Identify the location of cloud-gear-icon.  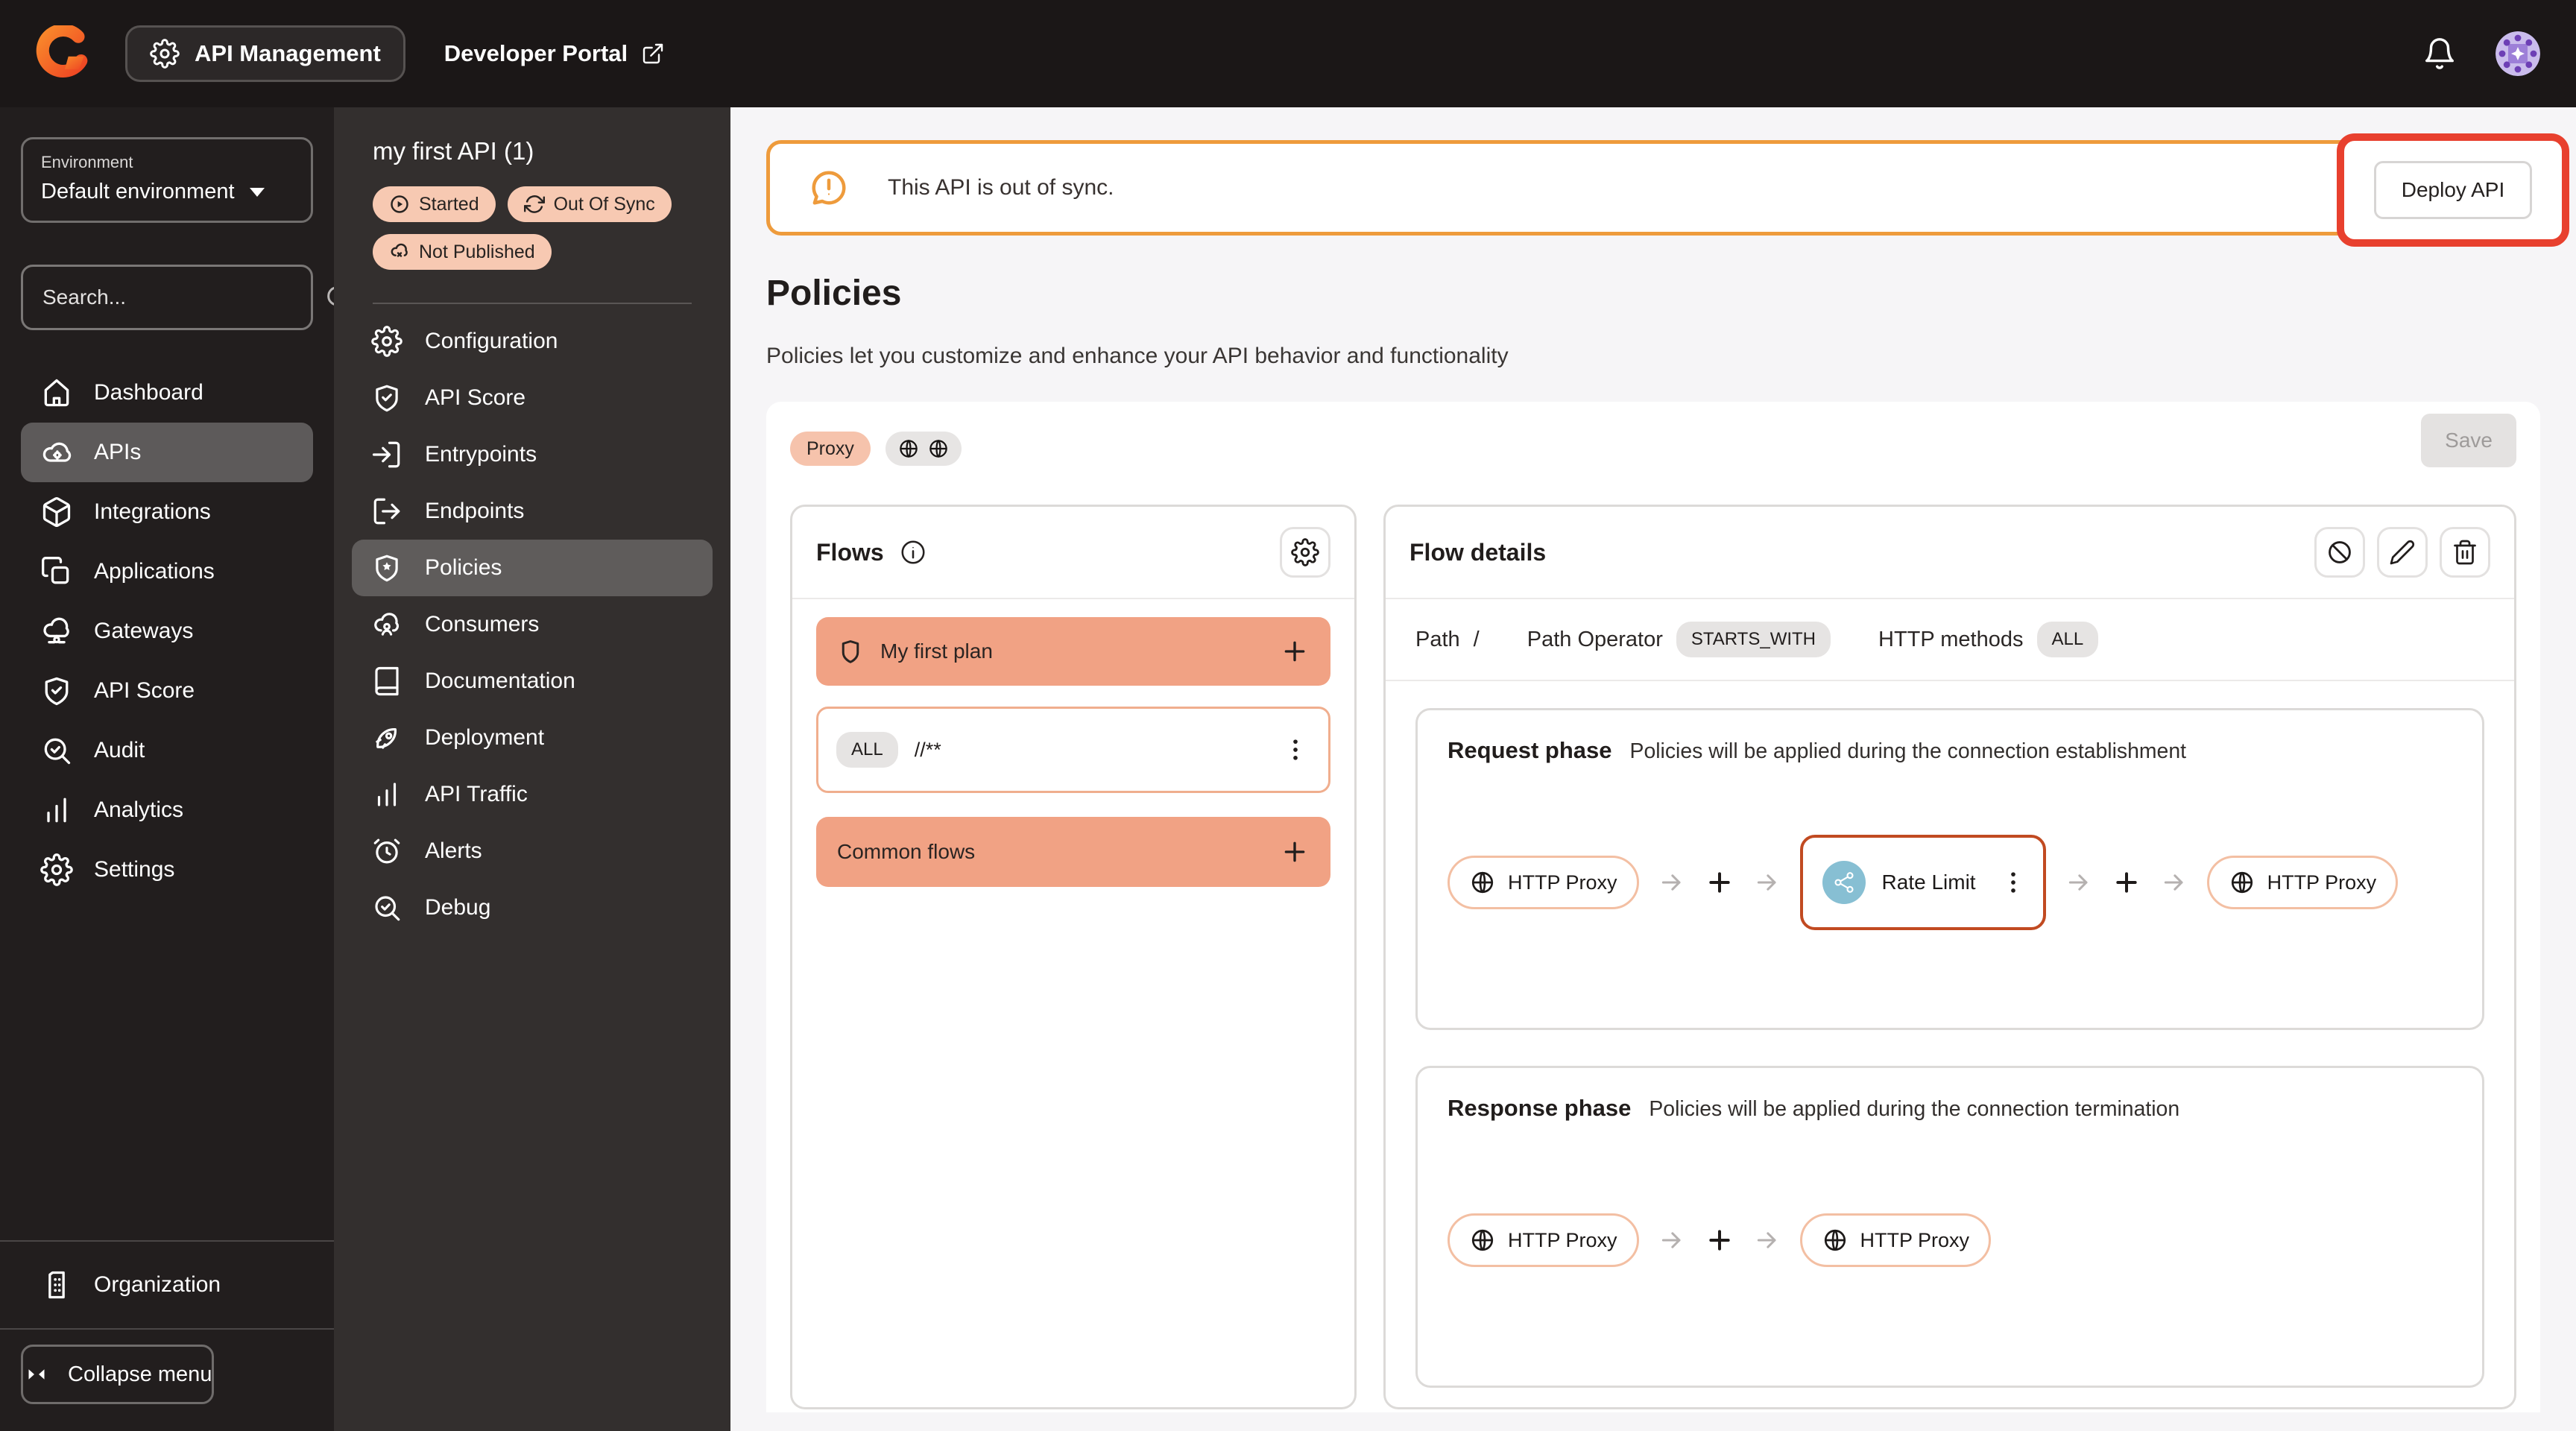
(56, 453).